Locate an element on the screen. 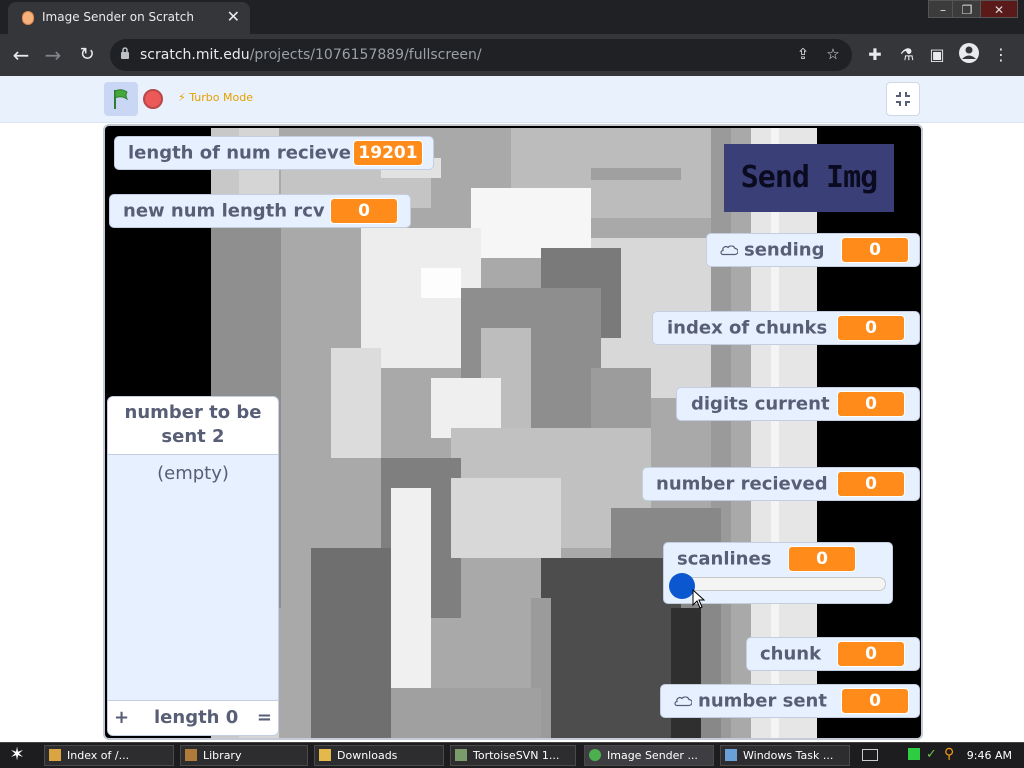 The height and width of the screenshot is (768, 1024). url-host: scratch.mit.edu is located at coordinates (195, 55).